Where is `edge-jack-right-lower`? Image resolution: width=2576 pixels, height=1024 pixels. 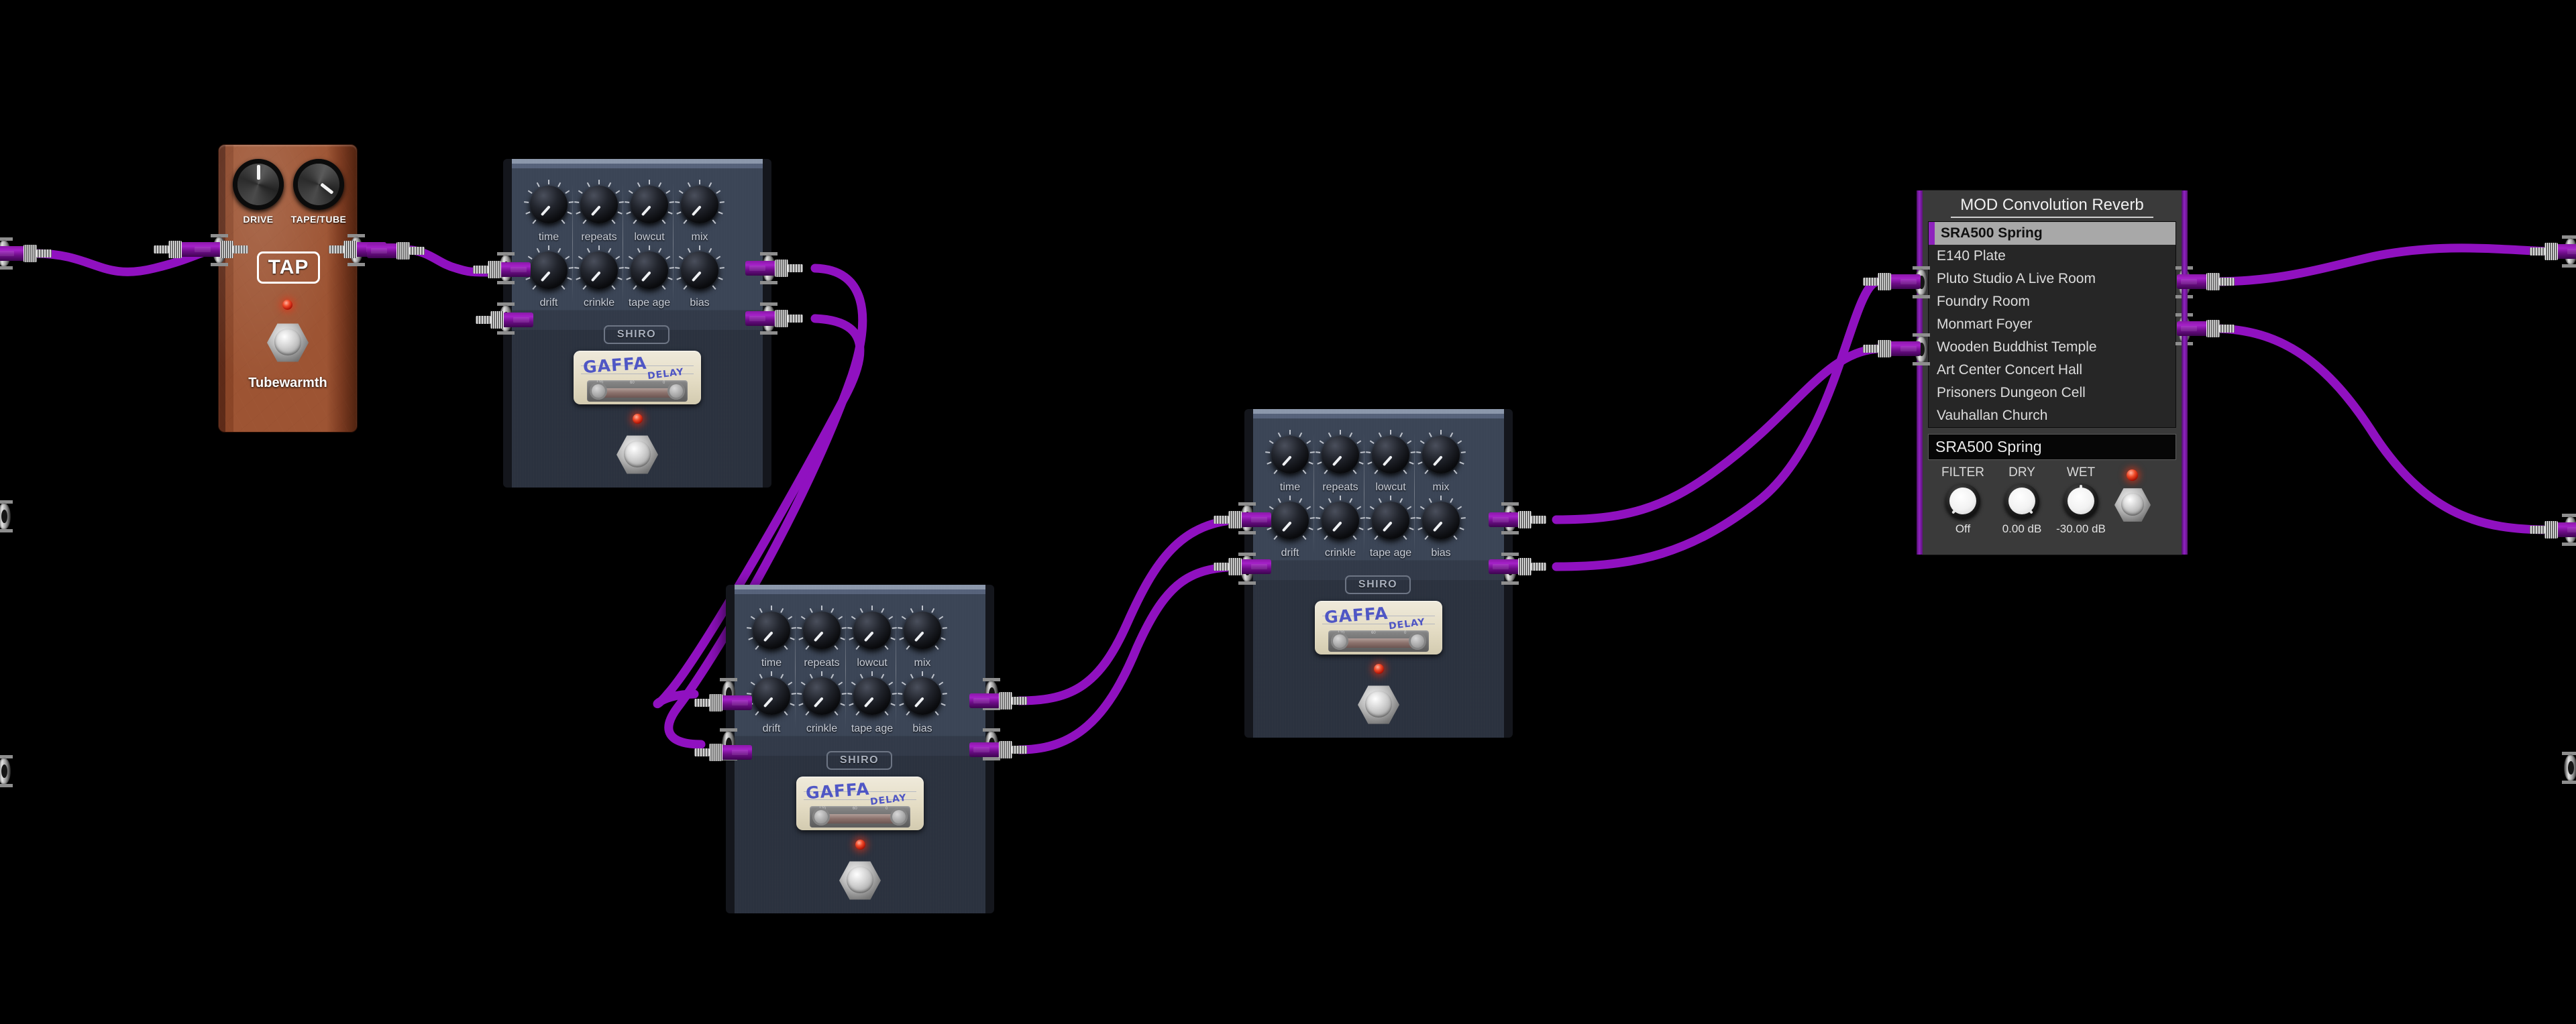
edge-jack-right-lower is located at coordinates (2569, 768).